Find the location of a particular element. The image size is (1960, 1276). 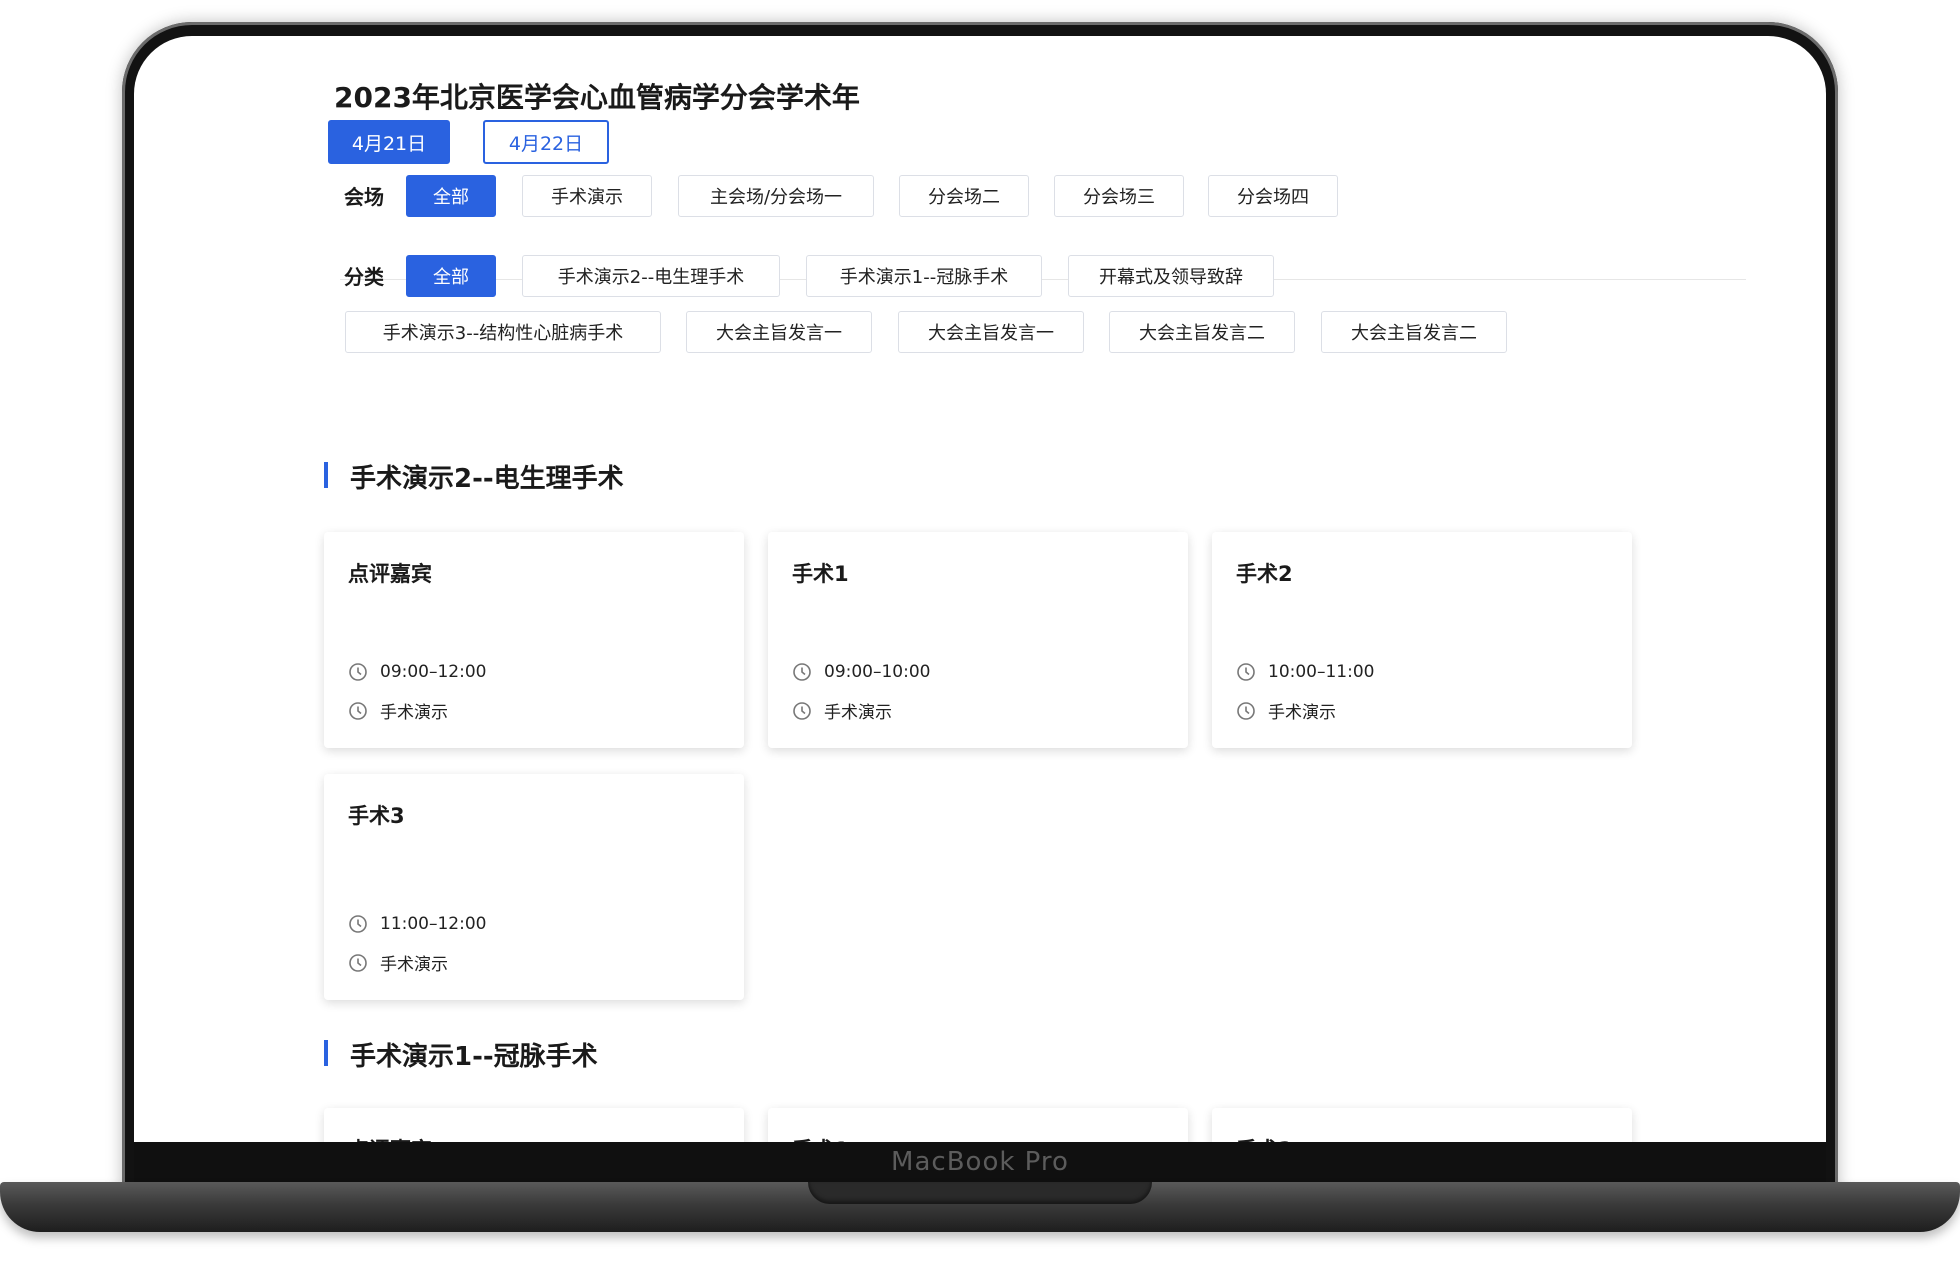

category-filter-coronary-surgery: 手术演示1--冠脉手术 is located at coordinates (924, 276).